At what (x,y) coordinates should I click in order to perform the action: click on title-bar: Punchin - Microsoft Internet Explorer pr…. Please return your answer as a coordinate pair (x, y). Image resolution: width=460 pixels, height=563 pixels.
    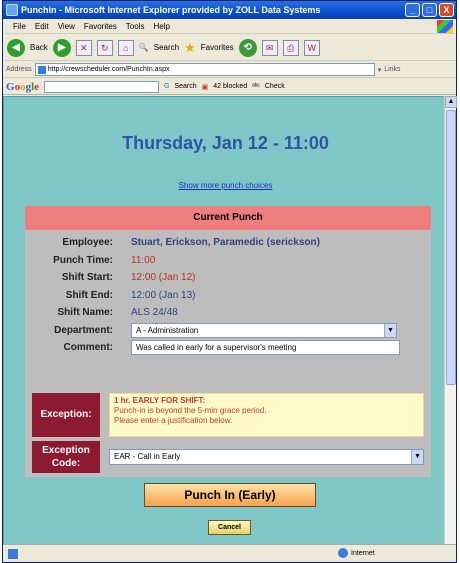
    Looking at the image, I should click on (229, 10).